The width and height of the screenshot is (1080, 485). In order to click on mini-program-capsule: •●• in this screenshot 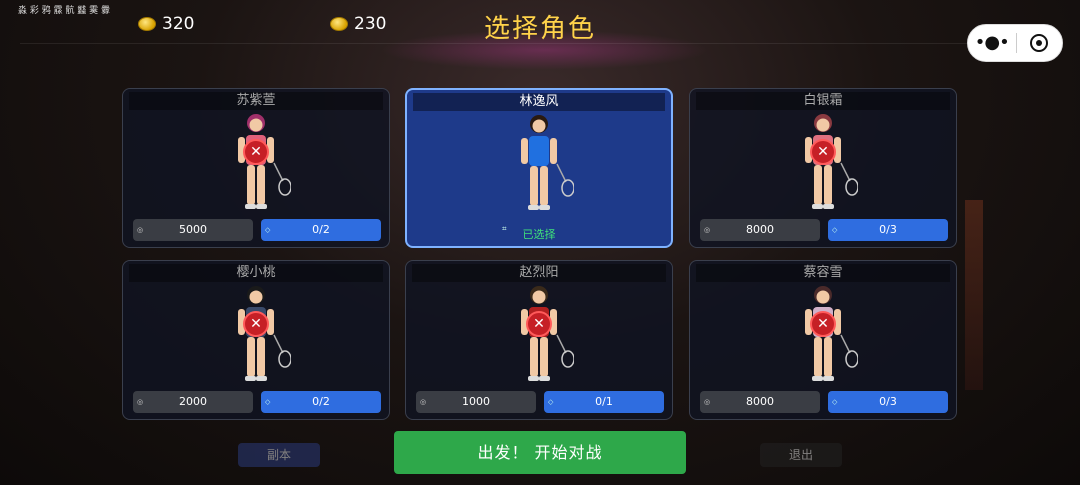, I will do `click(1015, 43)`.